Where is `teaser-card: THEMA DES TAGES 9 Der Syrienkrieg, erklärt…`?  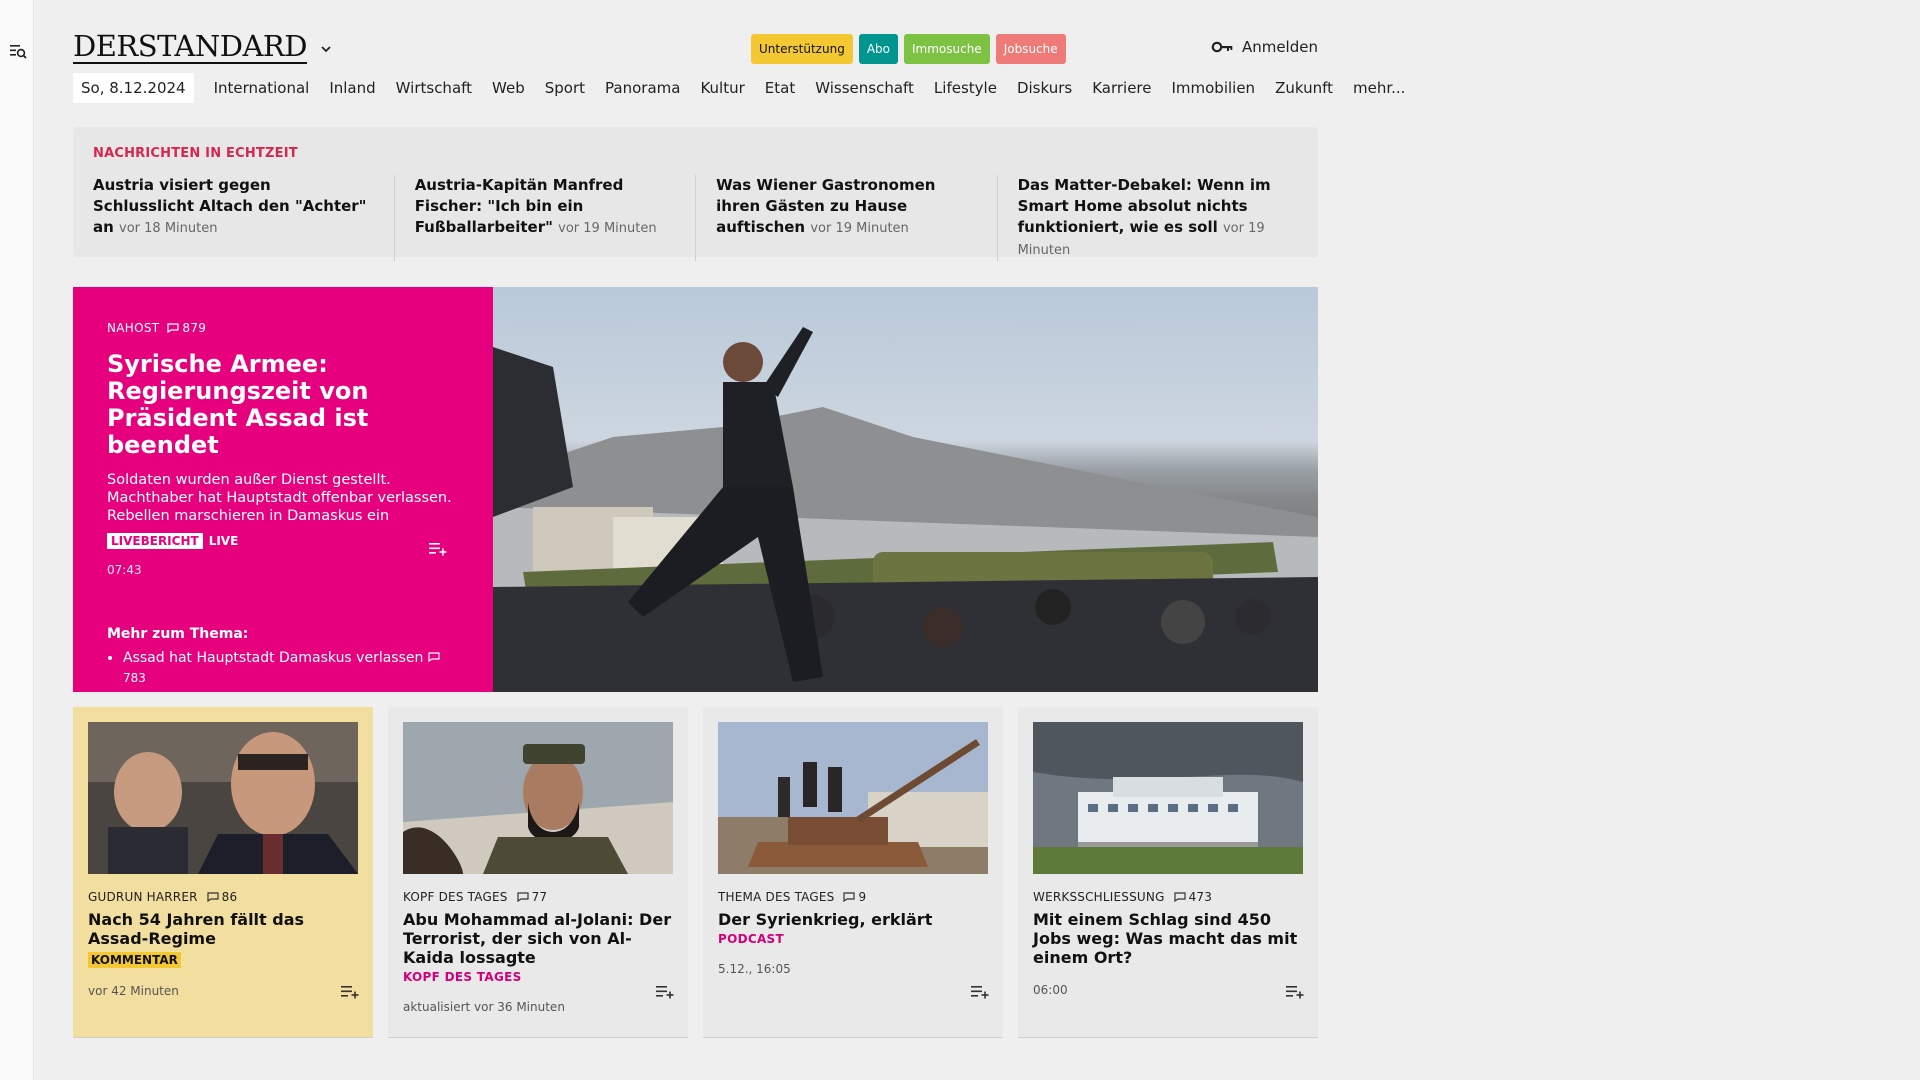 teaser-card: THEMA DES TAGES 9 Der Syrienkrieg, erklärt… is located at coordinates (853, 872).